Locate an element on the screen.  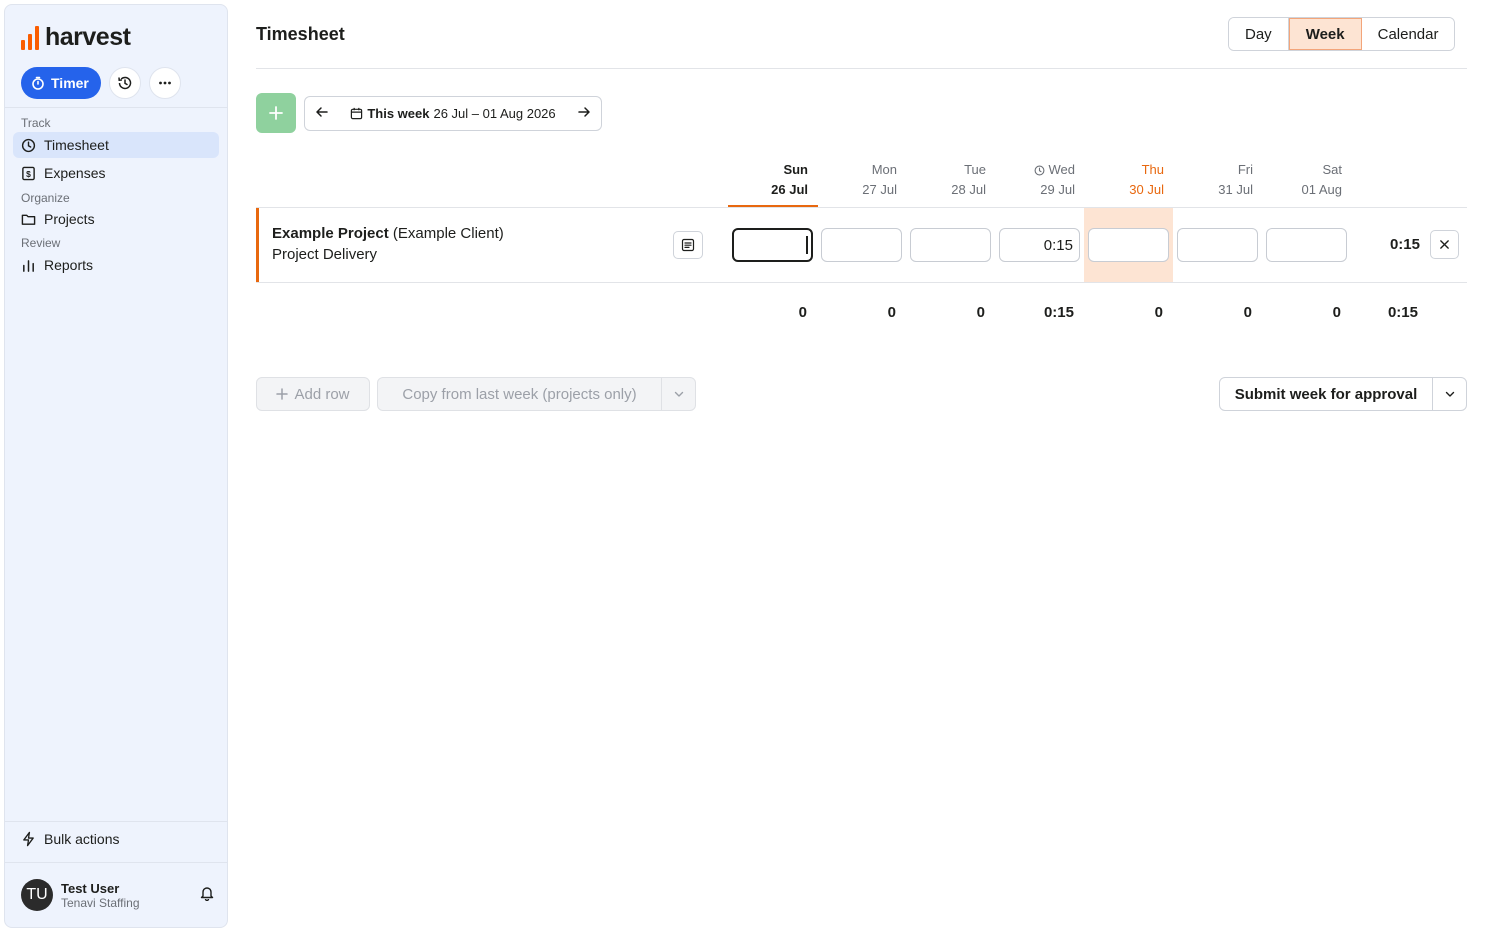
day-header-sun: Sun 26 Jul is located at coordinates (773, 180).